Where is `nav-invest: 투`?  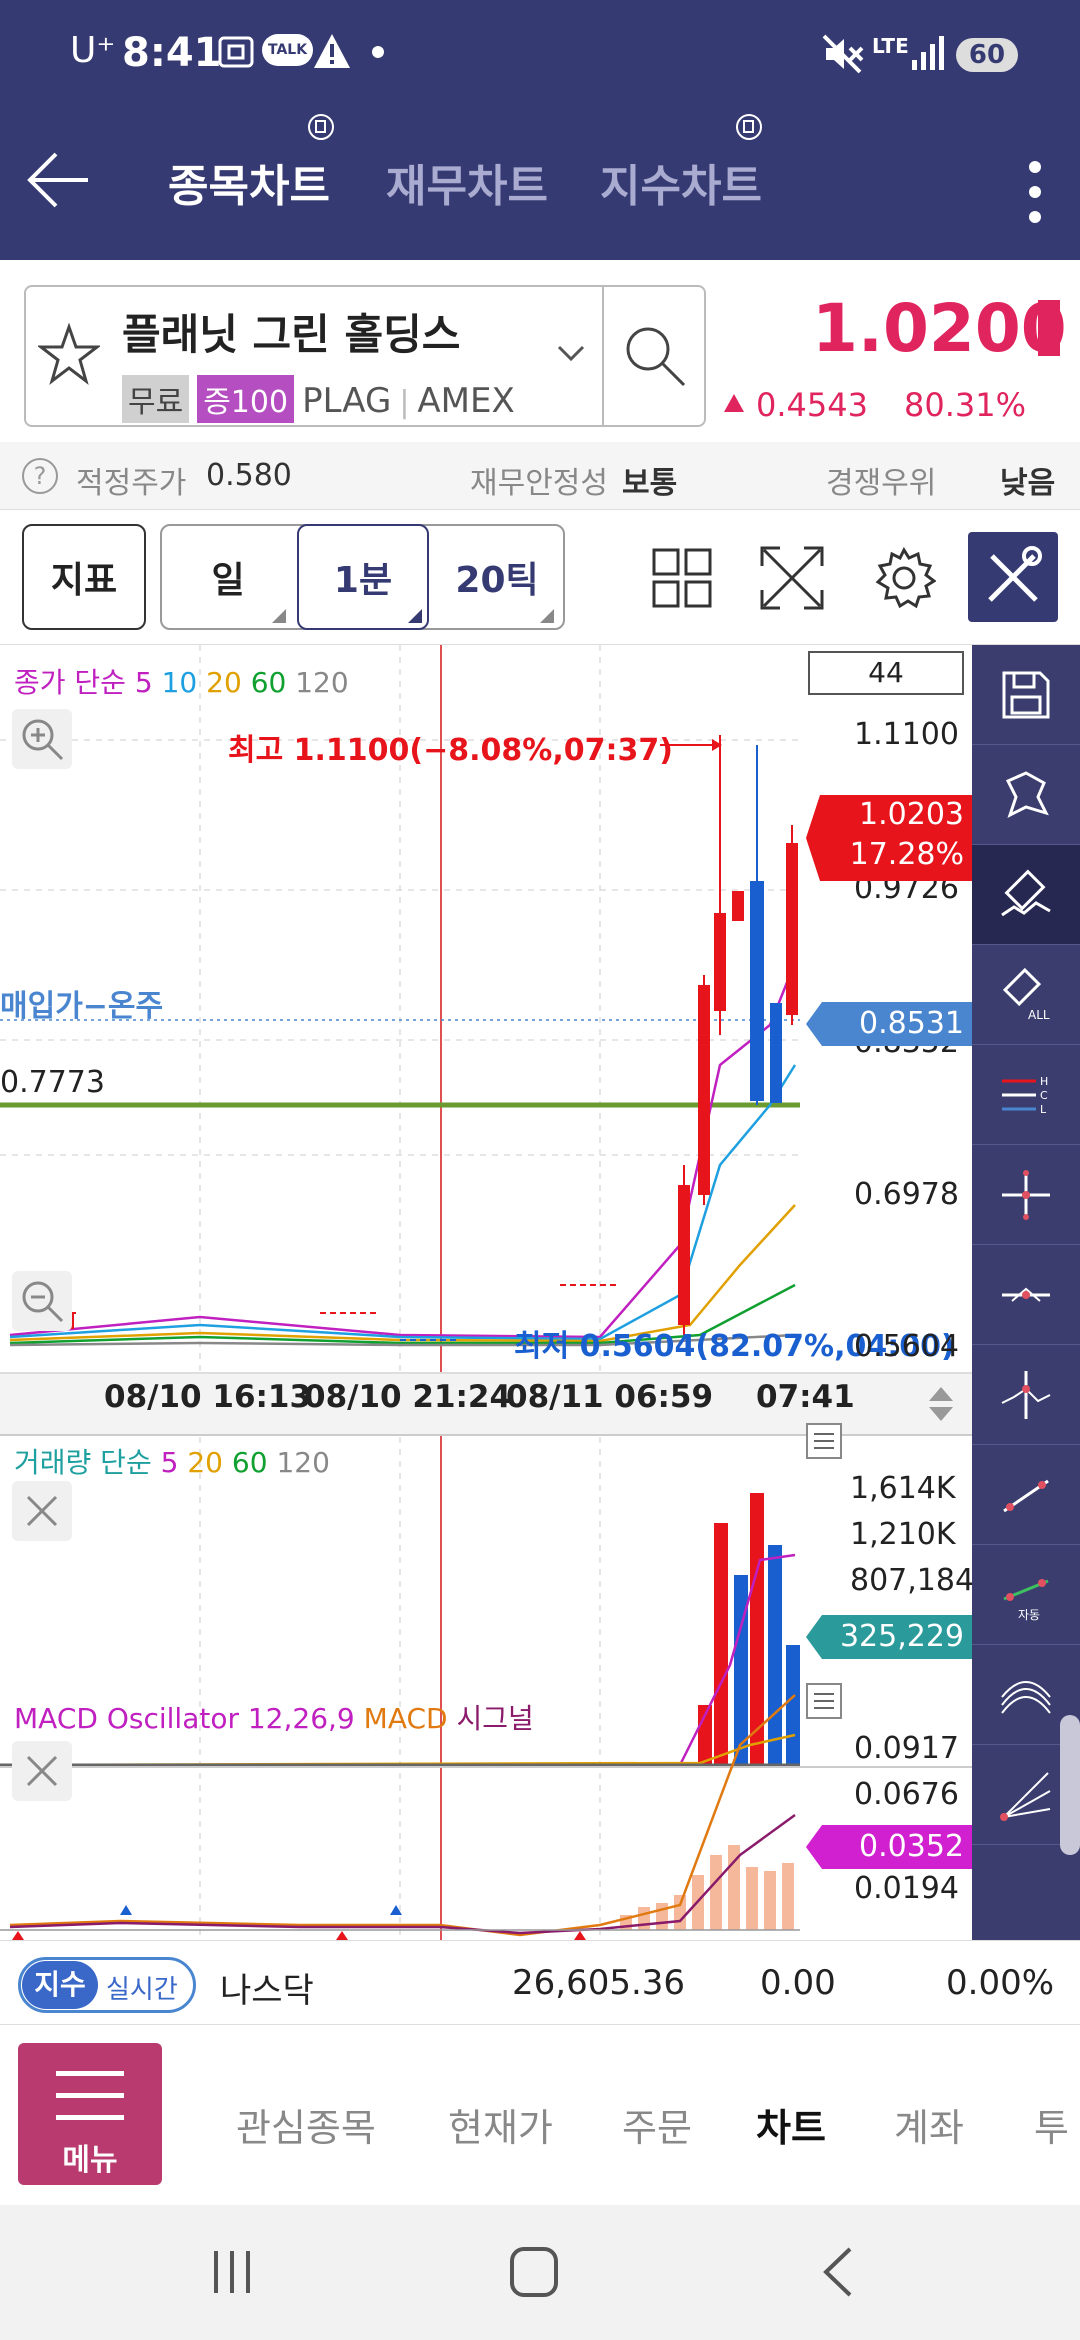
nav-invest: 투 is located at coordinates (1051, 2124).